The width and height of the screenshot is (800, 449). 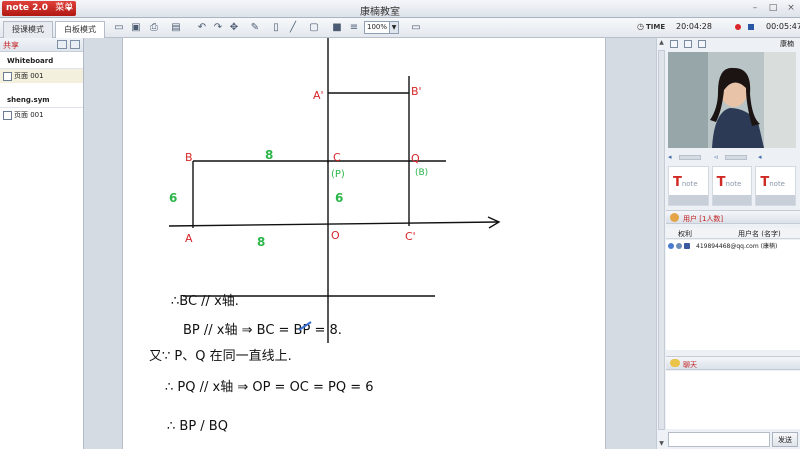 I want to click on share-label: 共享, so click(x=11, y=45).